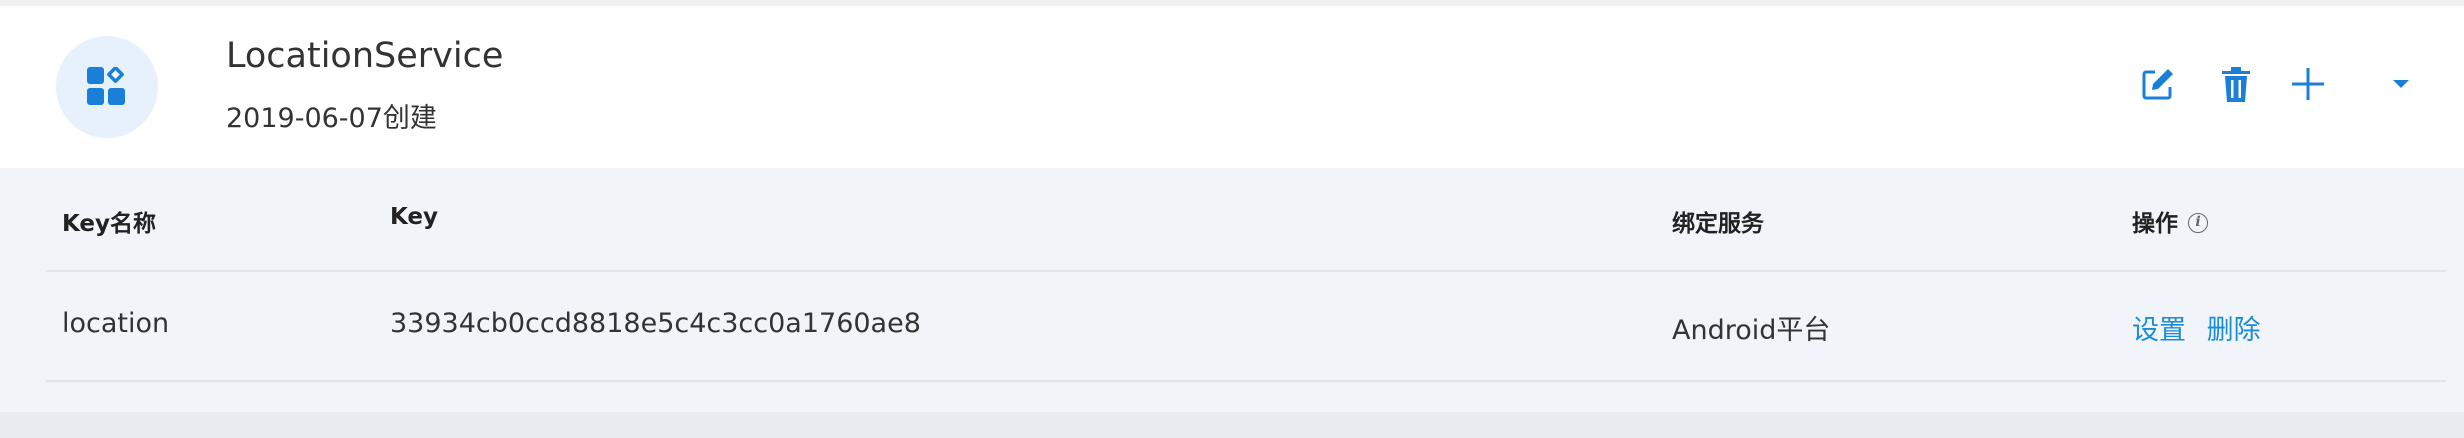 The width and height of the screenshot is (2464, 438). I want to click on cell-key-name: location, so click(116, 323).